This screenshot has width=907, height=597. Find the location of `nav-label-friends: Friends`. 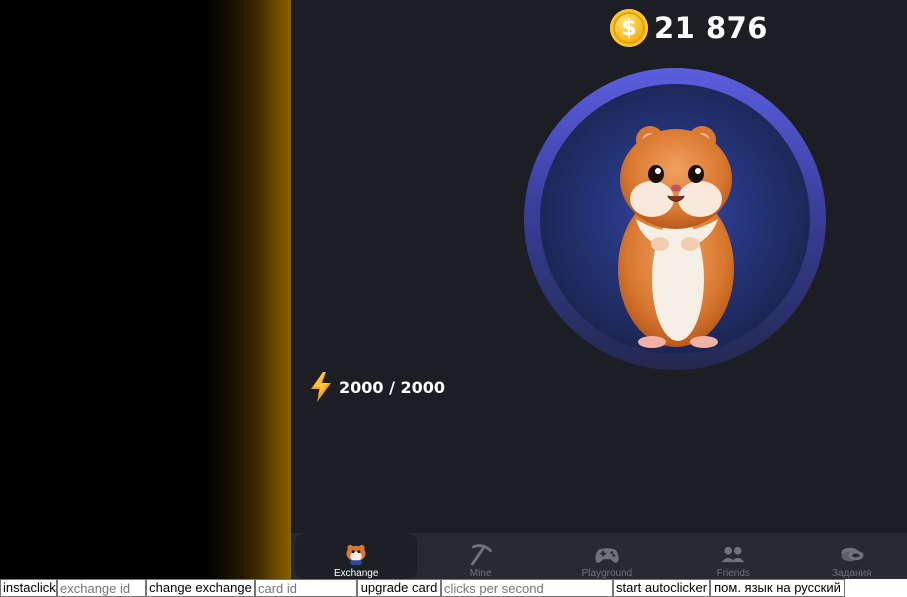

nav-label-friends: Friends is located at coordinates (733, 573).